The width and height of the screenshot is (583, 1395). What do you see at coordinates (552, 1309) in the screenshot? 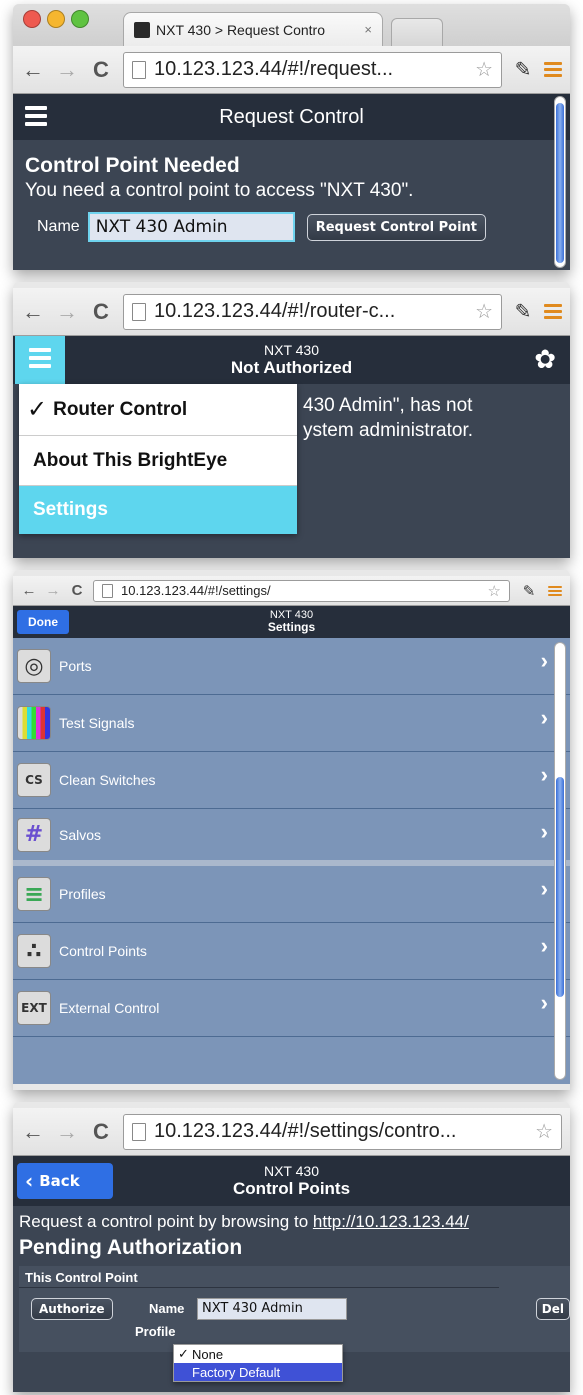
I see `delete-button: Del` at bounding box center [552, 1309].